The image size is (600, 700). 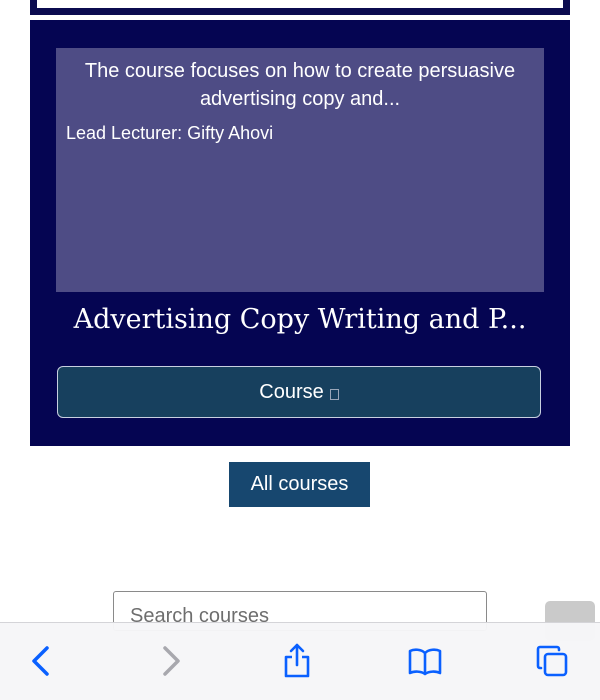 I want to click on forward-button, so click(x=171, y=661).